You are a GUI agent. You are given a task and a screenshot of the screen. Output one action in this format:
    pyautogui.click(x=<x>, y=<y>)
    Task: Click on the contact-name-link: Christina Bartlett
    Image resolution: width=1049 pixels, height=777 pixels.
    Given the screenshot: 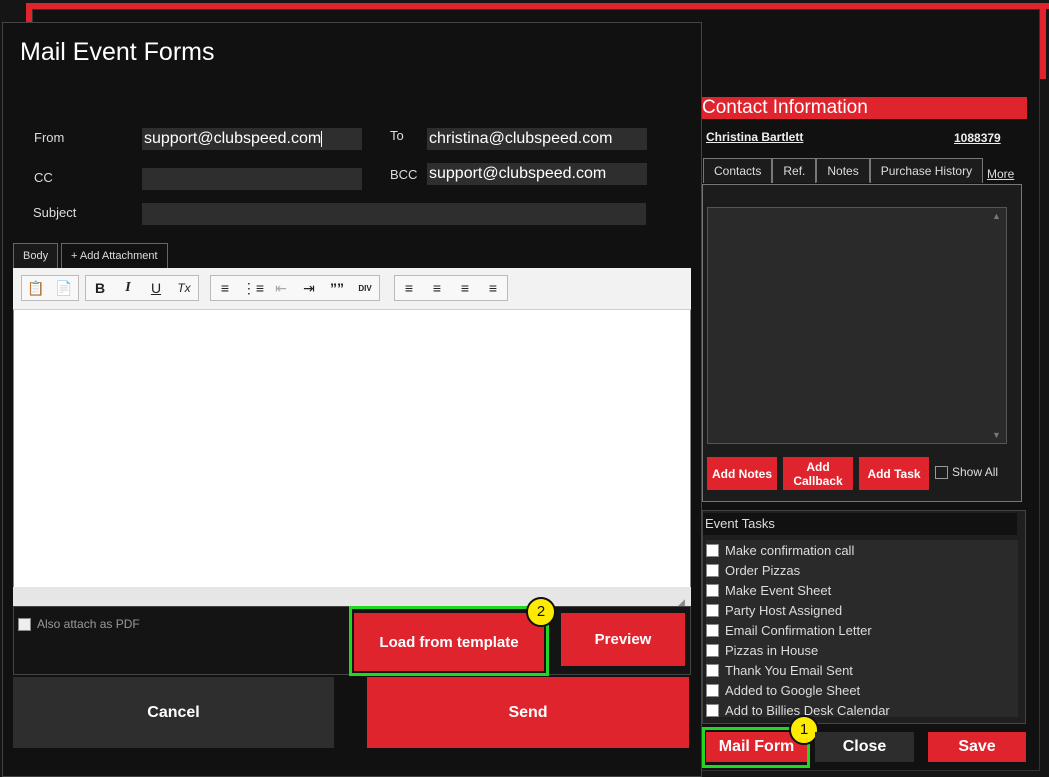 What is the action you would take?
    pyautogui.click(x=754, y=137)
    